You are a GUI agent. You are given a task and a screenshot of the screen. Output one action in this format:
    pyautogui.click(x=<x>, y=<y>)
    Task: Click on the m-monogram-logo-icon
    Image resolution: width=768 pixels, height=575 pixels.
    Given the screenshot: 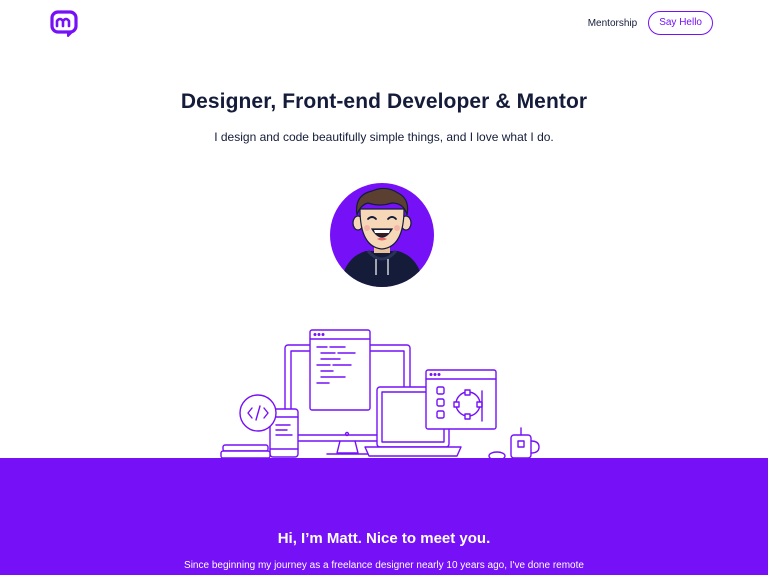 What is the action you would take?
    pyautogui.click(x=64, y=24)
    